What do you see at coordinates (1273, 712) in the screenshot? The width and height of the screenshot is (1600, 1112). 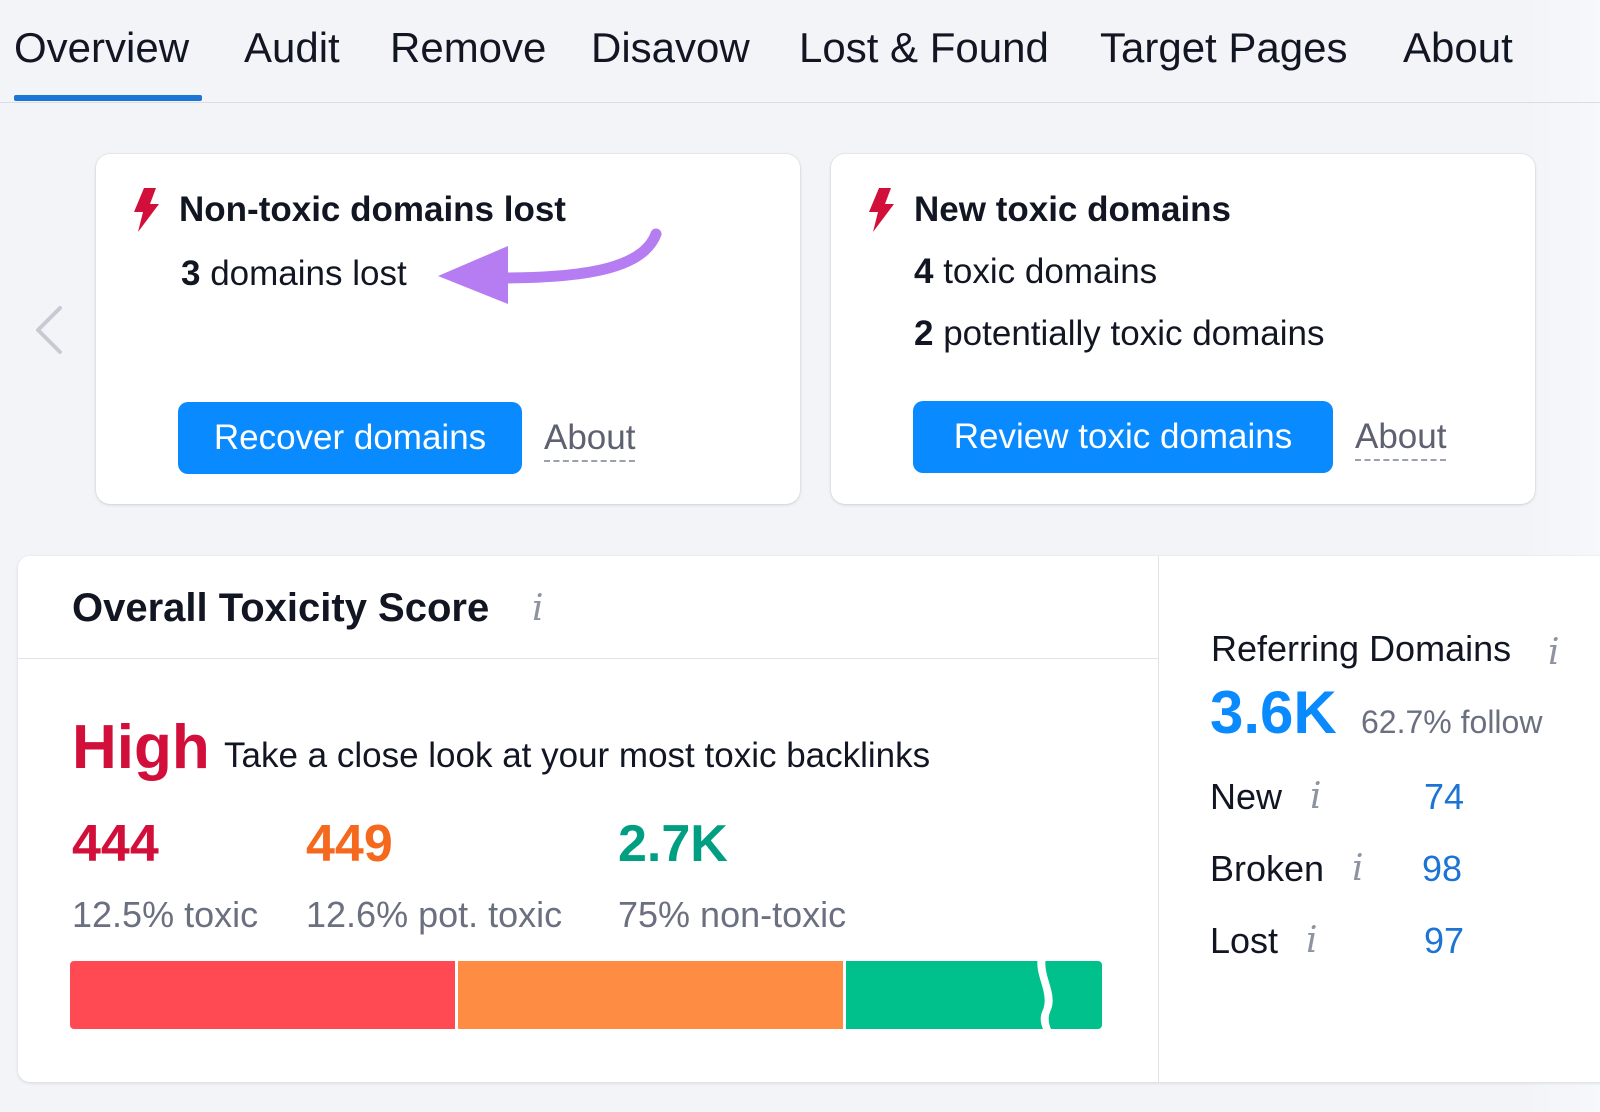 I see `referring-domains-total: 3.6K` at bounding box center [1273, 712].